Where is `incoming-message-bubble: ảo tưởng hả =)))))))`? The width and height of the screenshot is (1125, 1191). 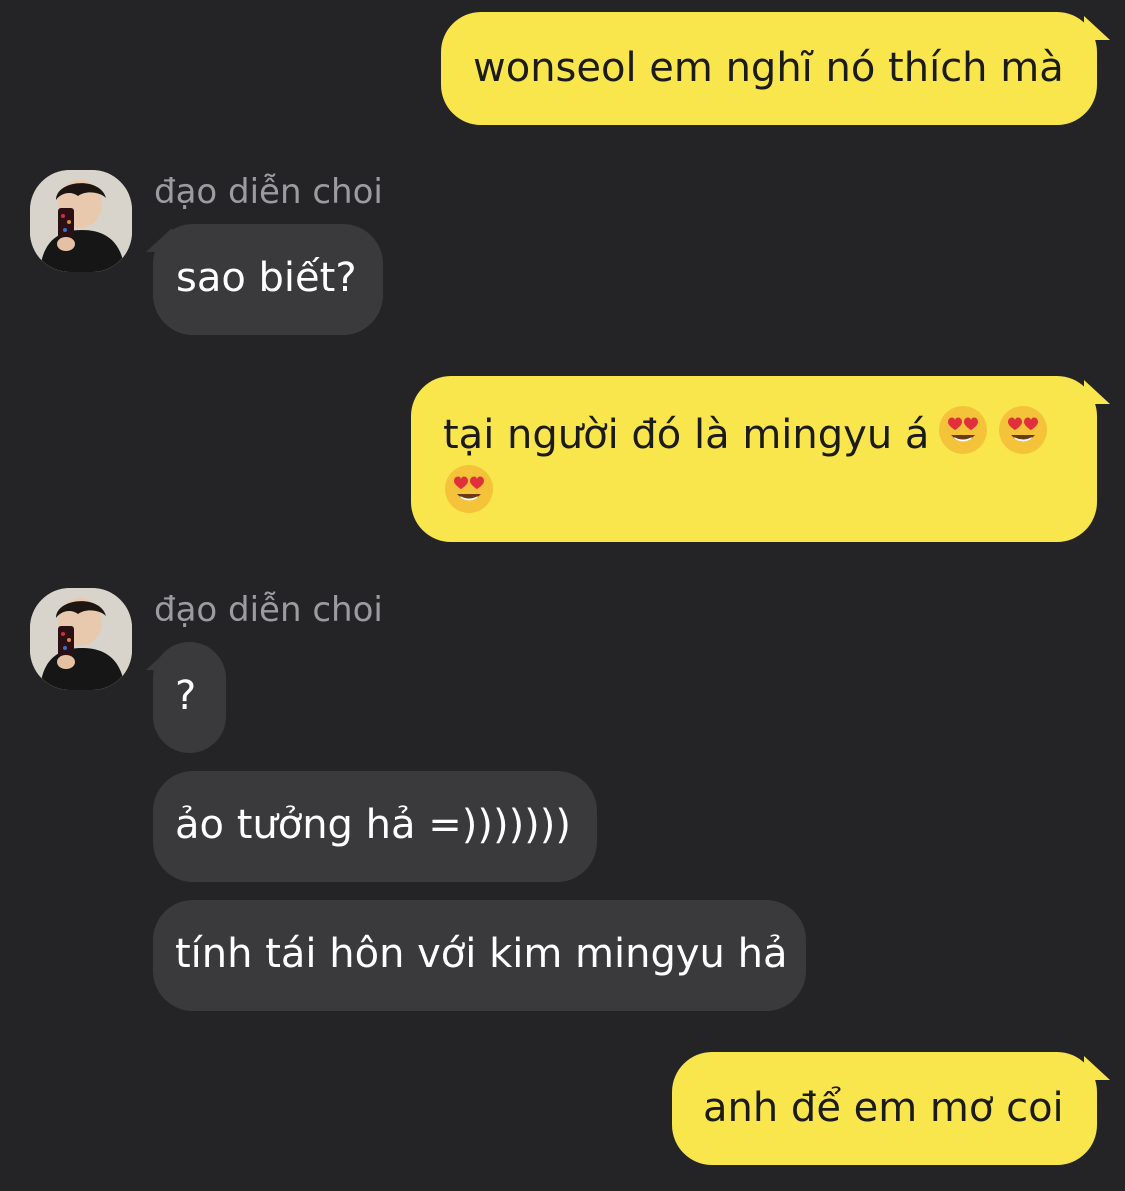 incoming-message-bubble: ảo tưởng hả =))))))) is located at coordinates (375, 826).